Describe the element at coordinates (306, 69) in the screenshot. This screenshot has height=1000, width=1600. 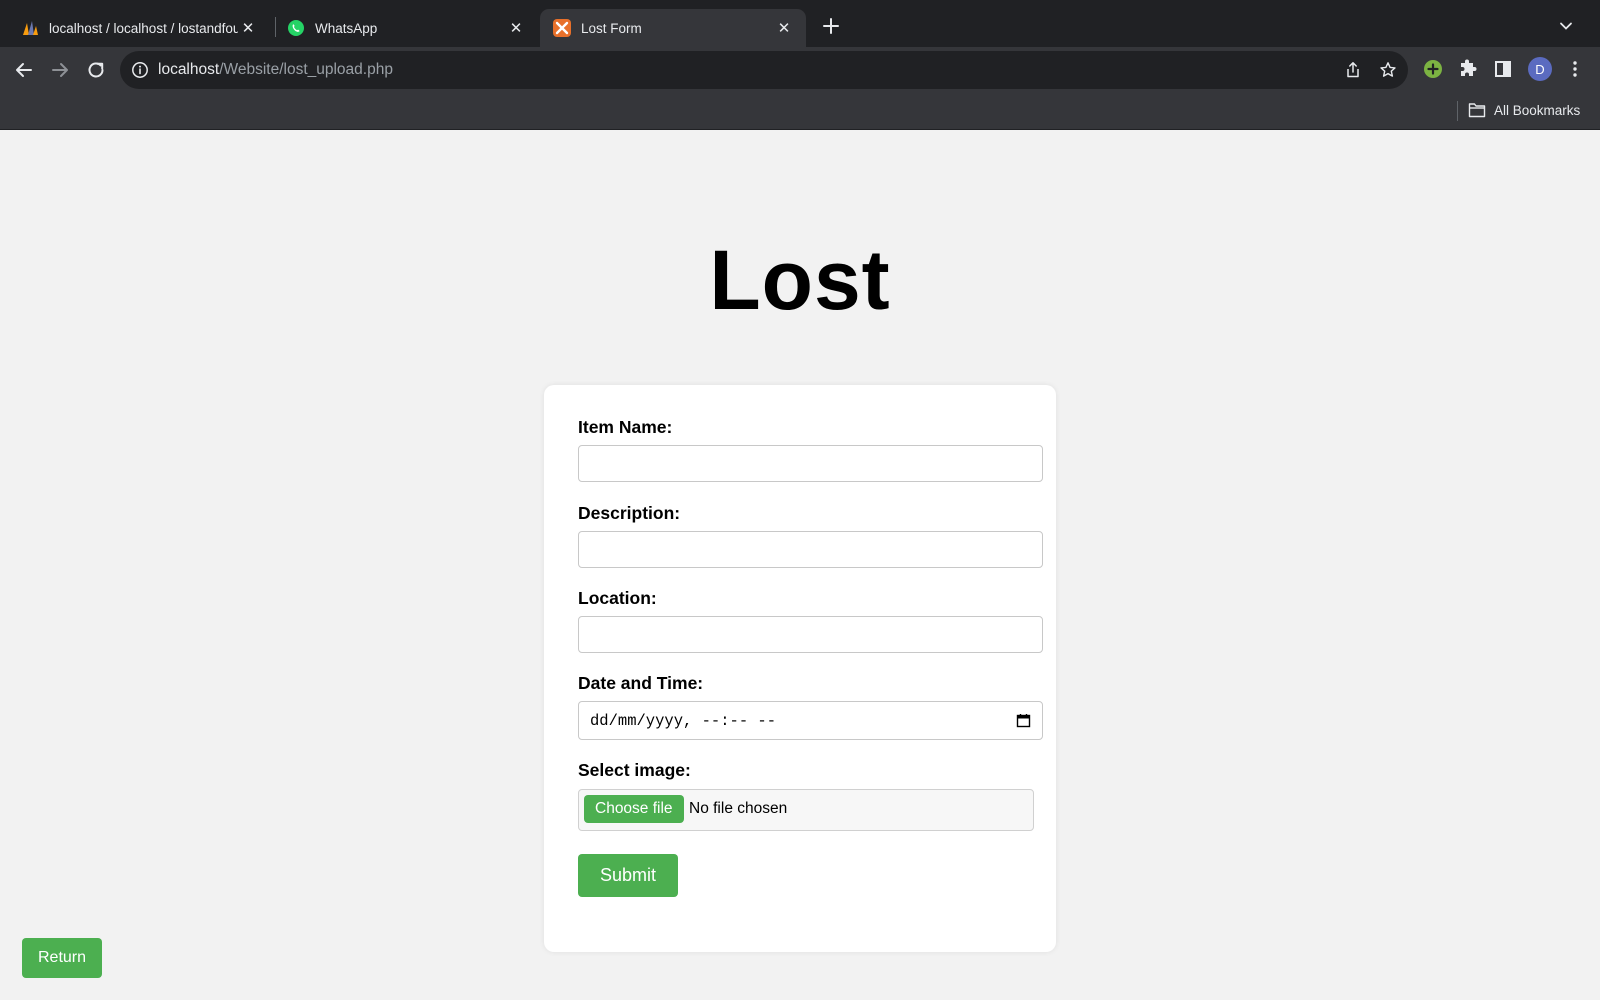
I see `url-path: /Website/lost_upload.php` at that location.